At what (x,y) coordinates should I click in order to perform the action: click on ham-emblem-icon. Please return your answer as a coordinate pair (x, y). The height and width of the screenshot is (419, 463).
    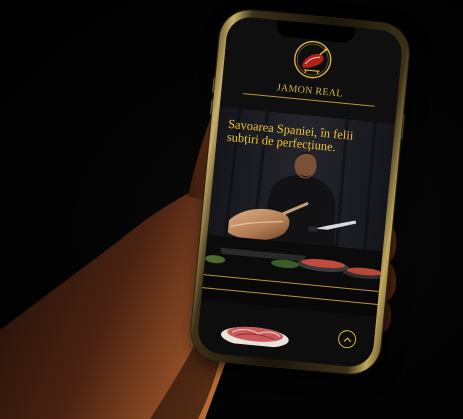
    Looking at the image, I should click on (313, 59).